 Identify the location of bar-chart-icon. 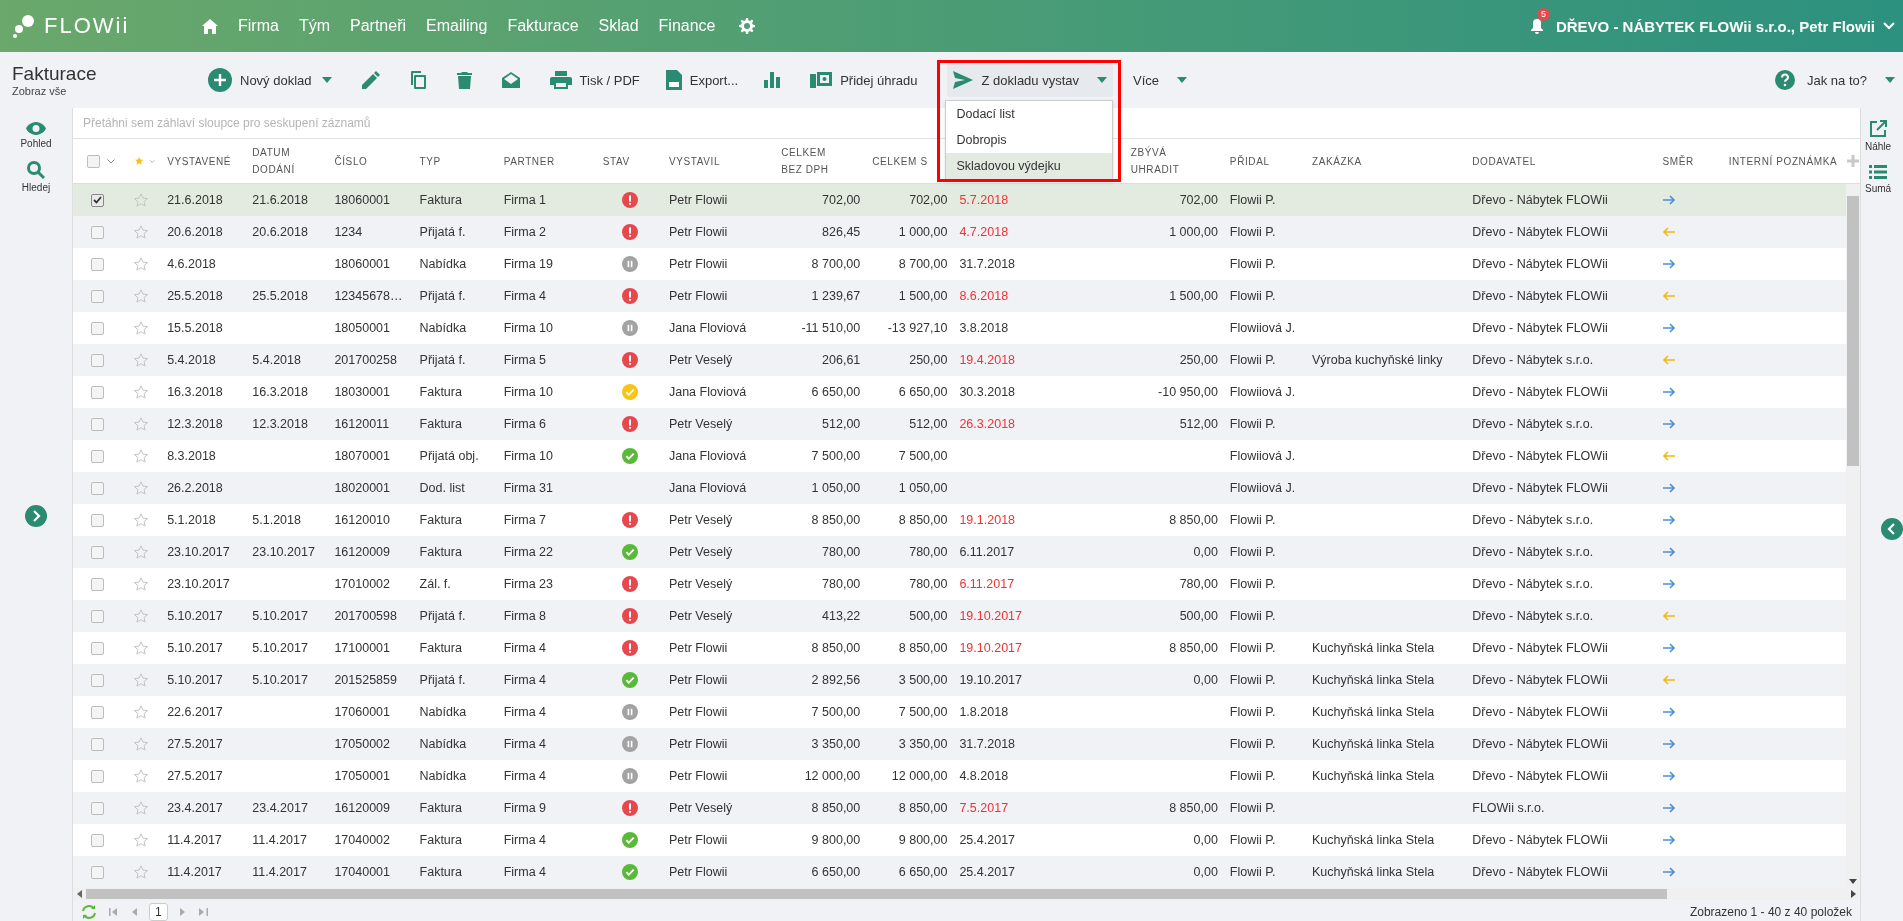
(772, 80).